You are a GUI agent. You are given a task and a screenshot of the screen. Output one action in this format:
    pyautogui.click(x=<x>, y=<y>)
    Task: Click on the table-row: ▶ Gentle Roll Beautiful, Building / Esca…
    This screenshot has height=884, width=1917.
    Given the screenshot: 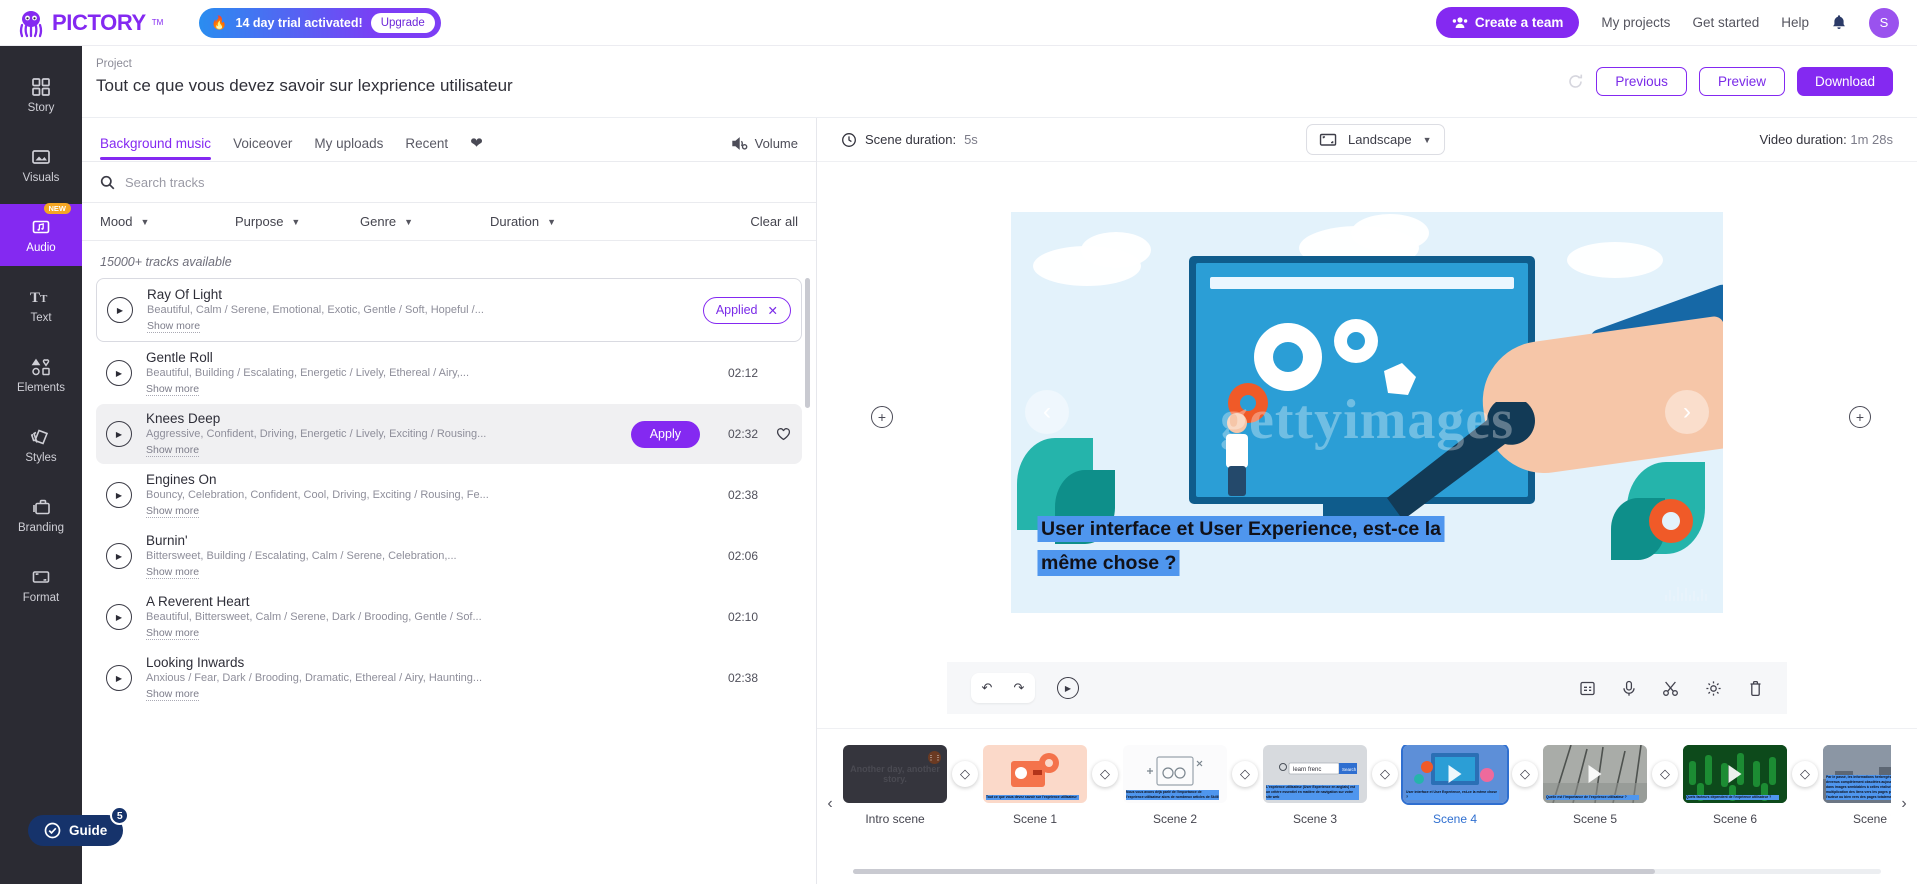 What is the action you would take?
    pyautogui.click(x=449, y=373)
    